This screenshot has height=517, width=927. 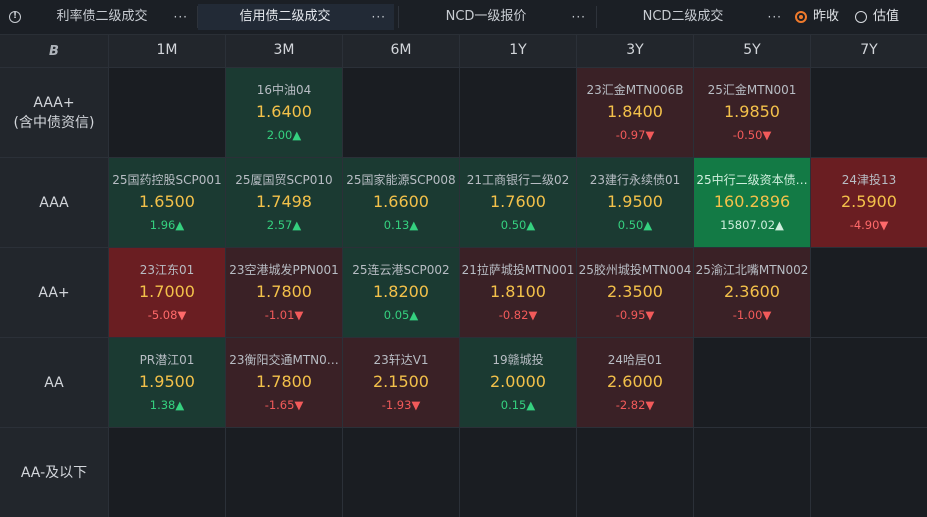 I want to click on column-header-6m: 6M, so click(x=401, y=51).